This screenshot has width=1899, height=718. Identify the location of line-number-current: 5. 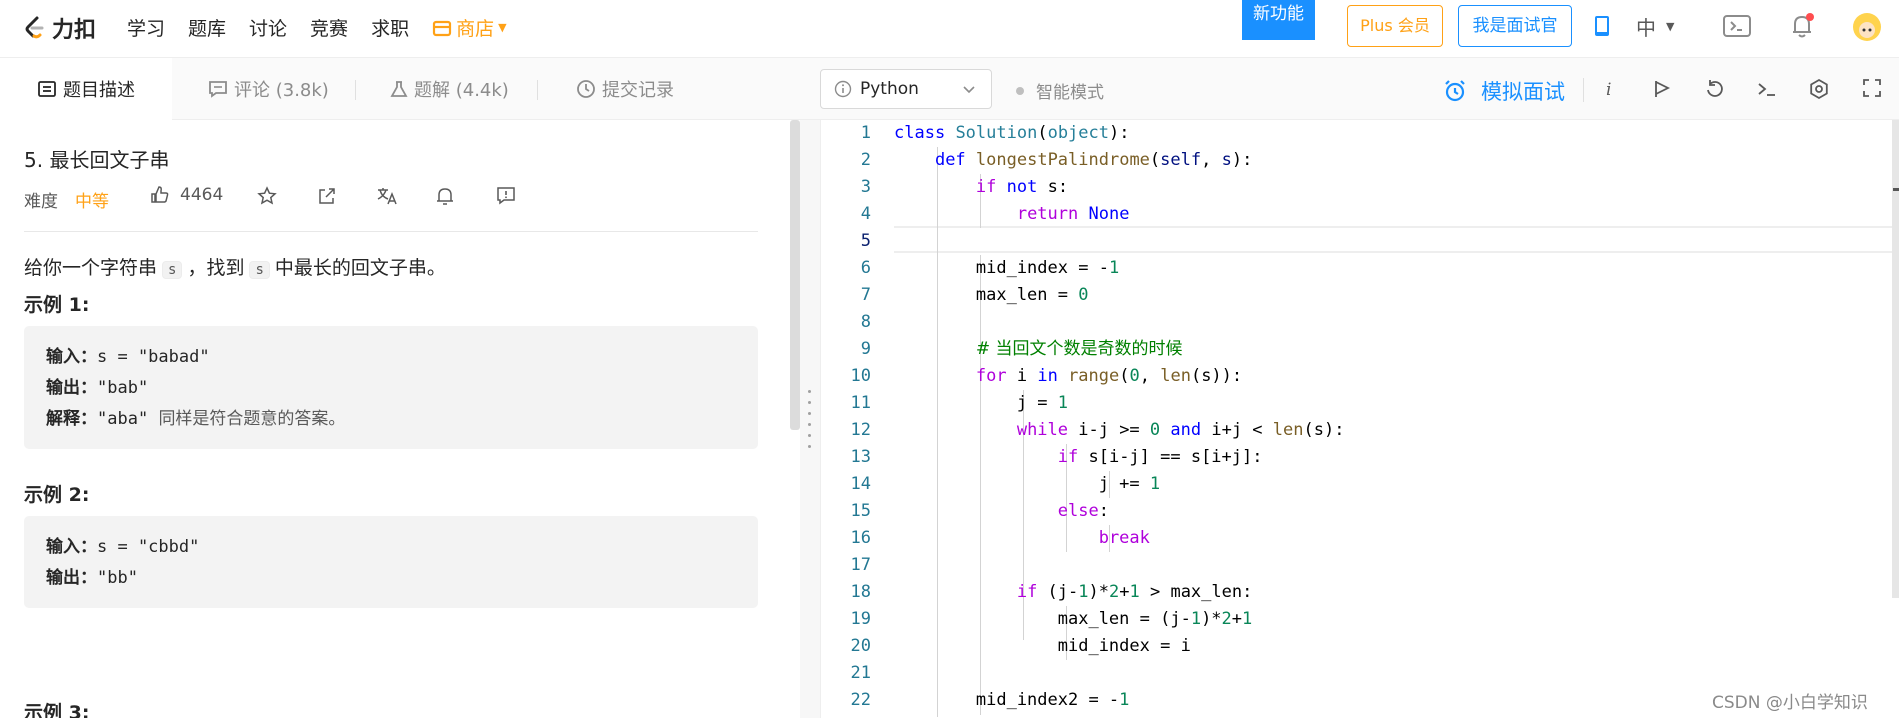
(865, 241).